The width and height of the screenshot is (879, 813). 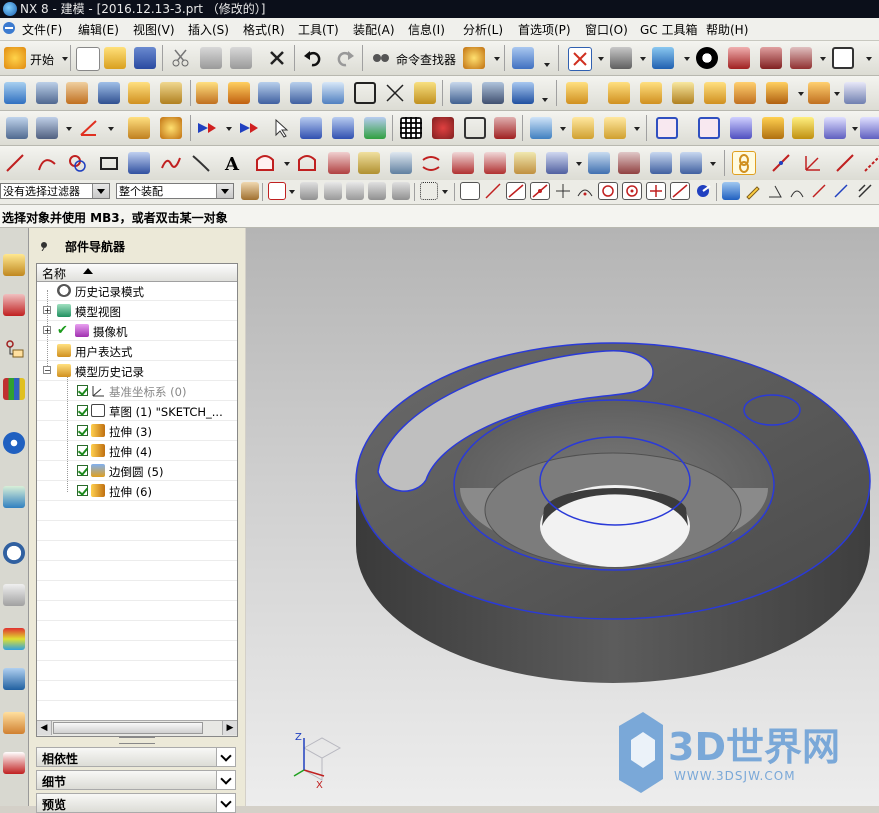 I want to click on trim-curve-icon, so click(x=463, y=163).